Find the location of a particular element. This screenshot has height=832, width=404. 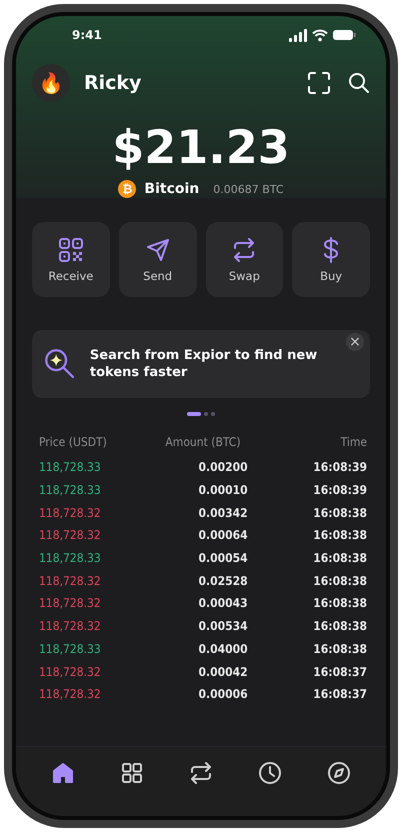

column-header: Time is located at coordinates (353, 441).